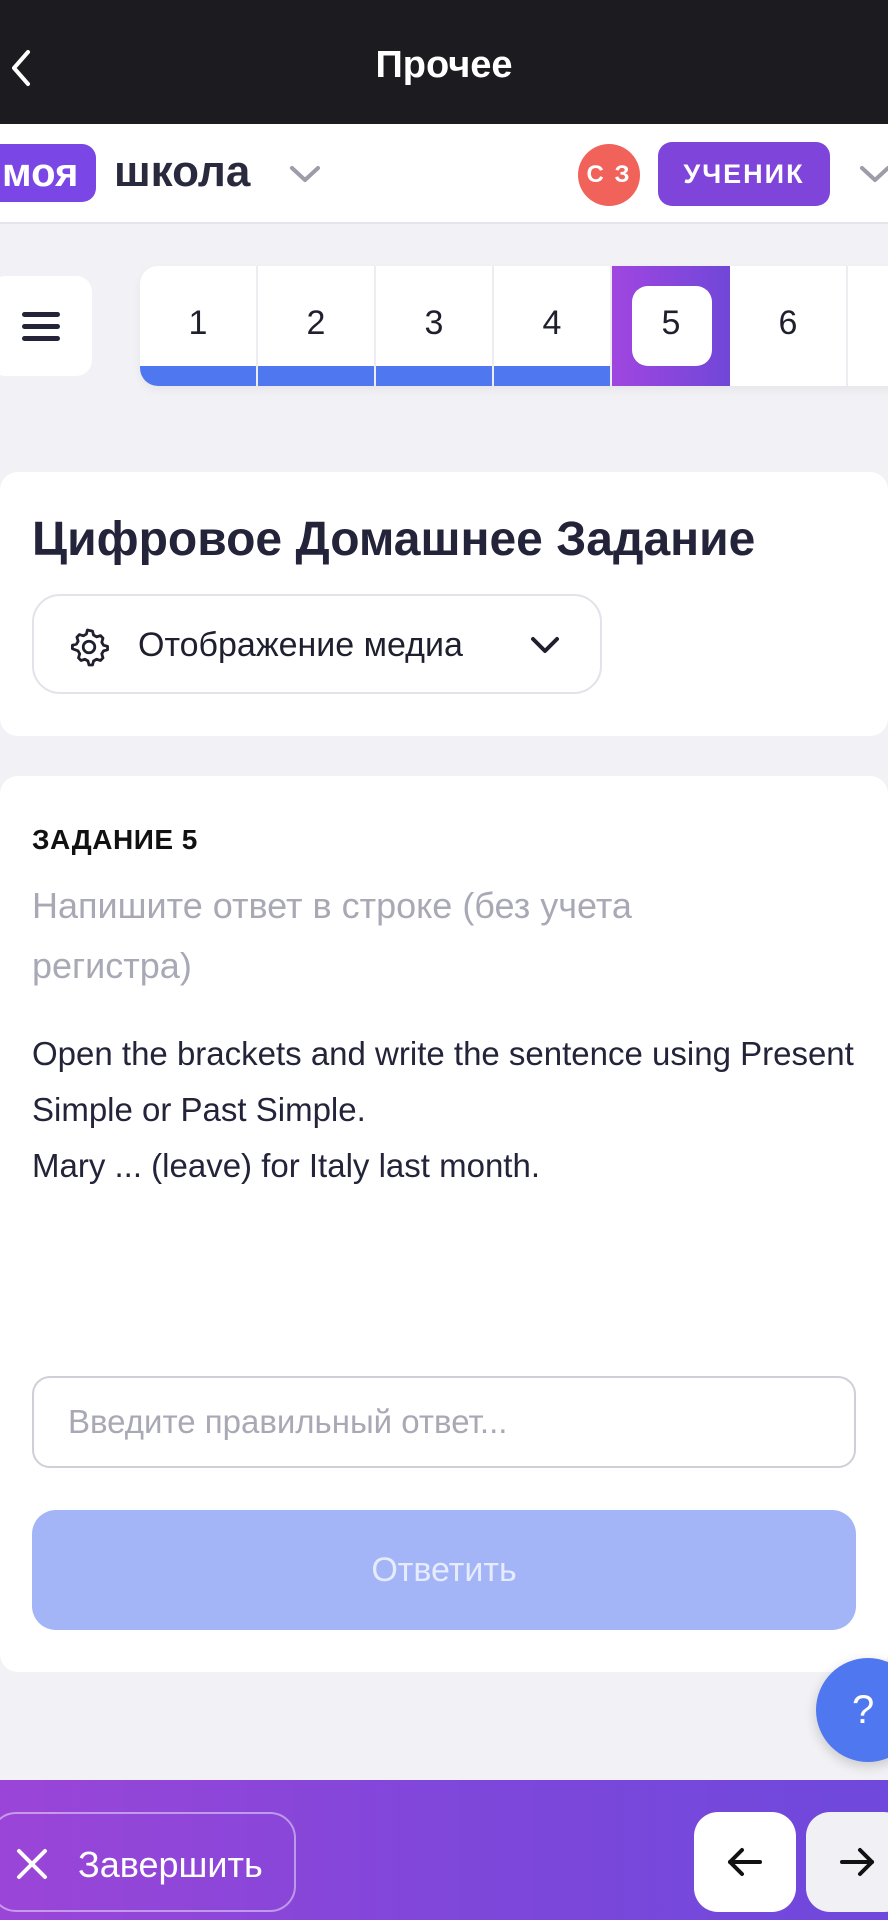 Image resolution: width=888 pixels, height=1920 pixels. Describe the element at coordinates (744, 174) in the screenshot. I see `role-badge: УЧЕНИК` at that location.